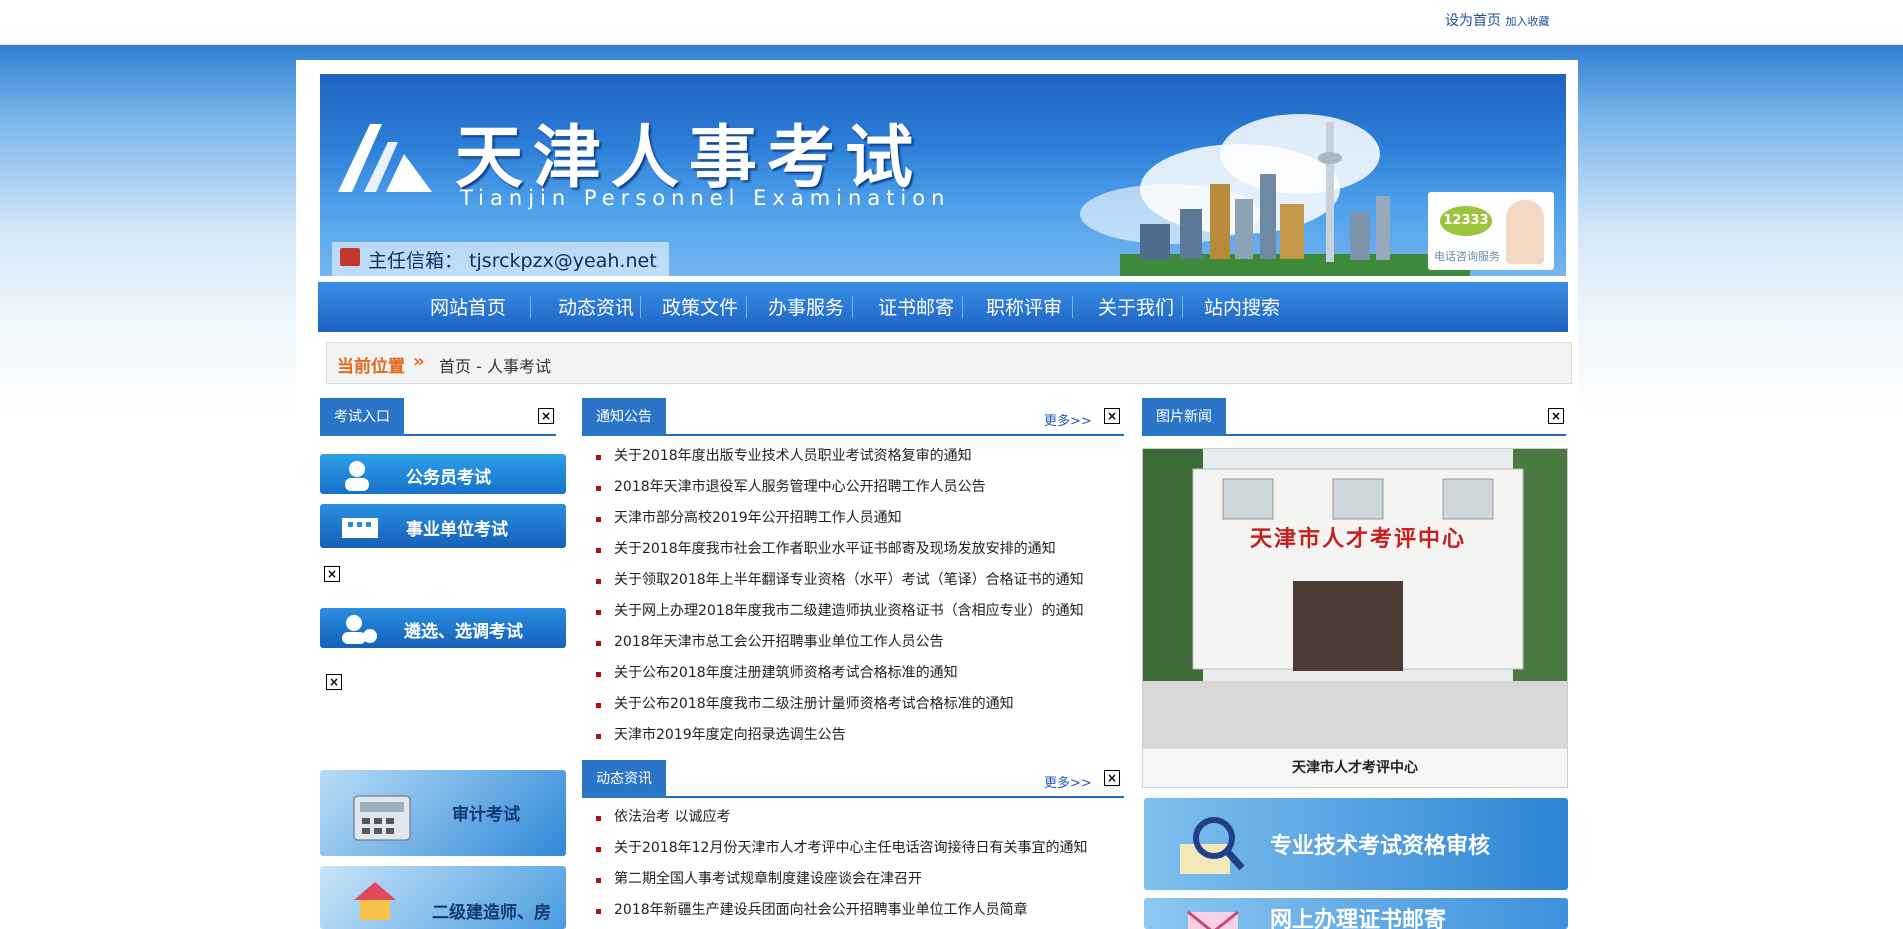  What do you see at coordinates (1184, 417) in the screenshot?
I see `tab-photo-news: 图片新闻` at bounding box center [1184, 417].